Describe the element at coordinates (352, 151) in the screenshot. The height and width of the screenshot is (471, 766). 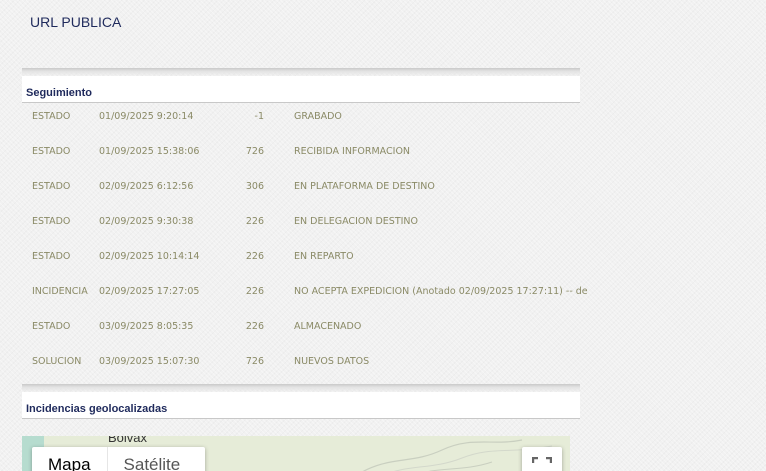
I see `row-description: RECIBIDA INFORMACION` at that location.